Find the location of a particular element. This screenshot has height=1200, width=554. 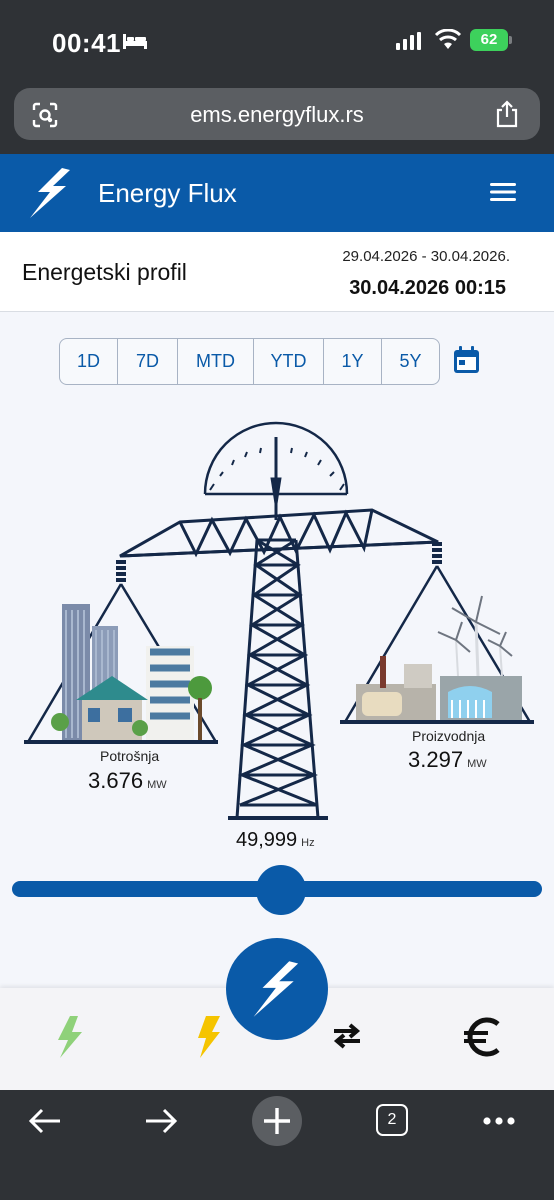

renewable-energy-icon is located at coordinates (70, 1037).